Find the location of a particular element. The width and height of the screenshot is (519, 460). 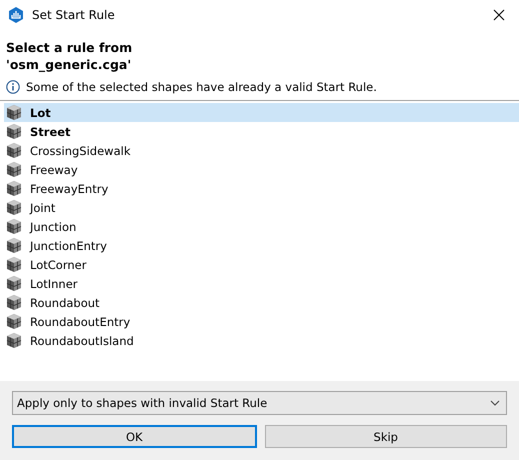

dialog-button: OK is located at coordinates (134, 436).